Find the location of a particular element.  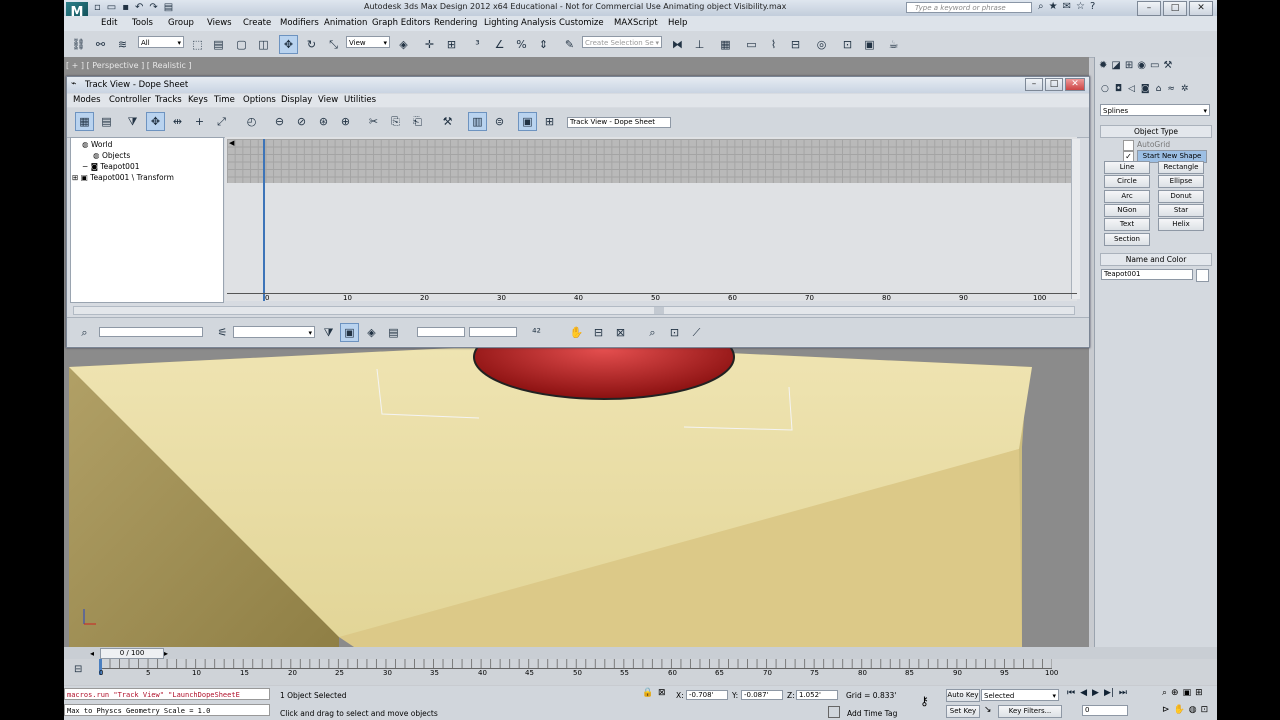

rendered-frame-icon: ▣ is located at coordinates (869, 44).